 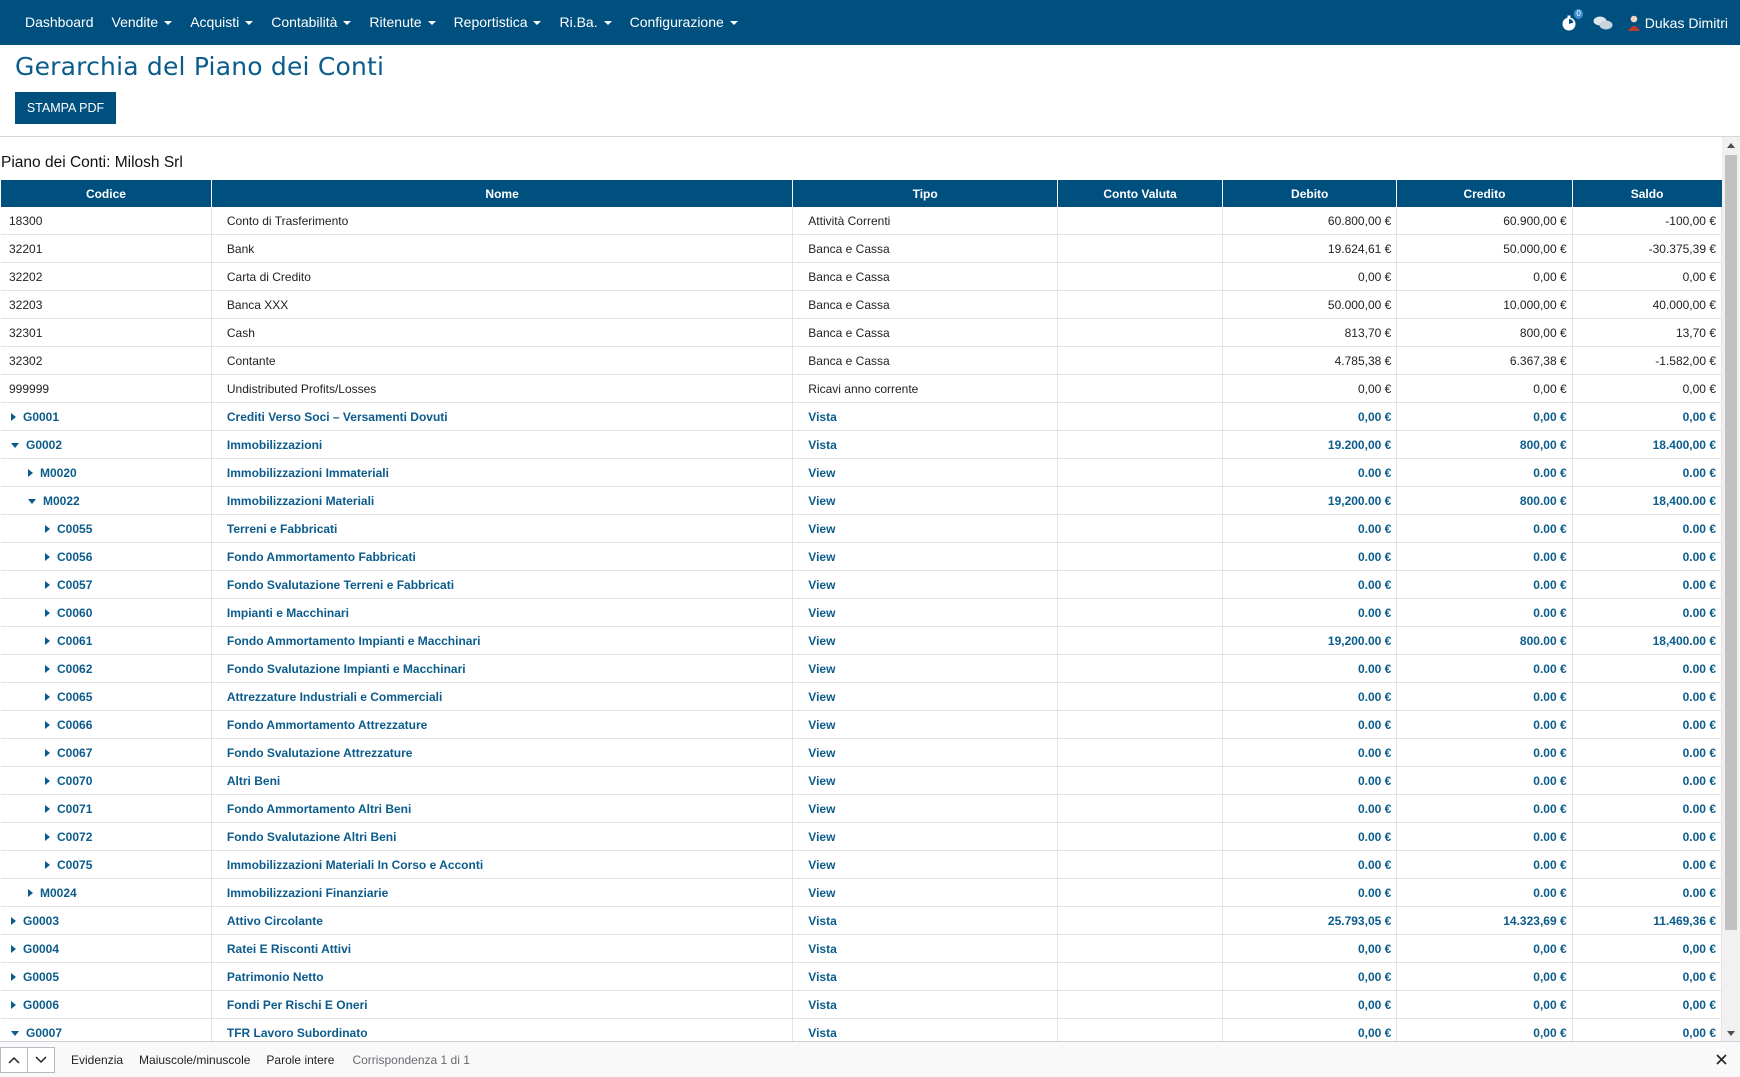 What do you see at coordinates (65, 108) in the screenshot?
I see `print-pdf-button: STAMPA PDF` at bounding box center [65, 108].